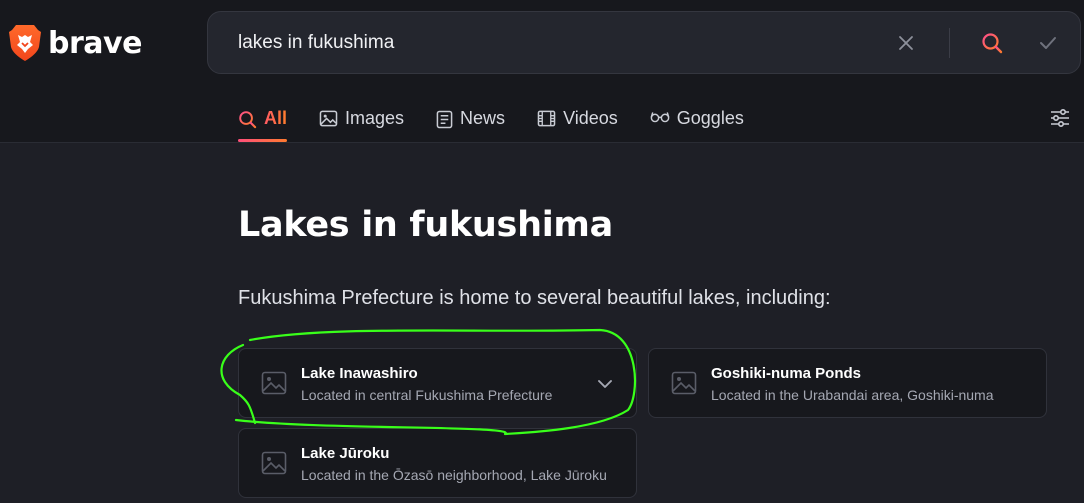 This screenshot has width=1084, height=503. What do you see at coordinates (660, 117) in the screenshot?
I see `goggles-icon` at bounding box center [660, 117].